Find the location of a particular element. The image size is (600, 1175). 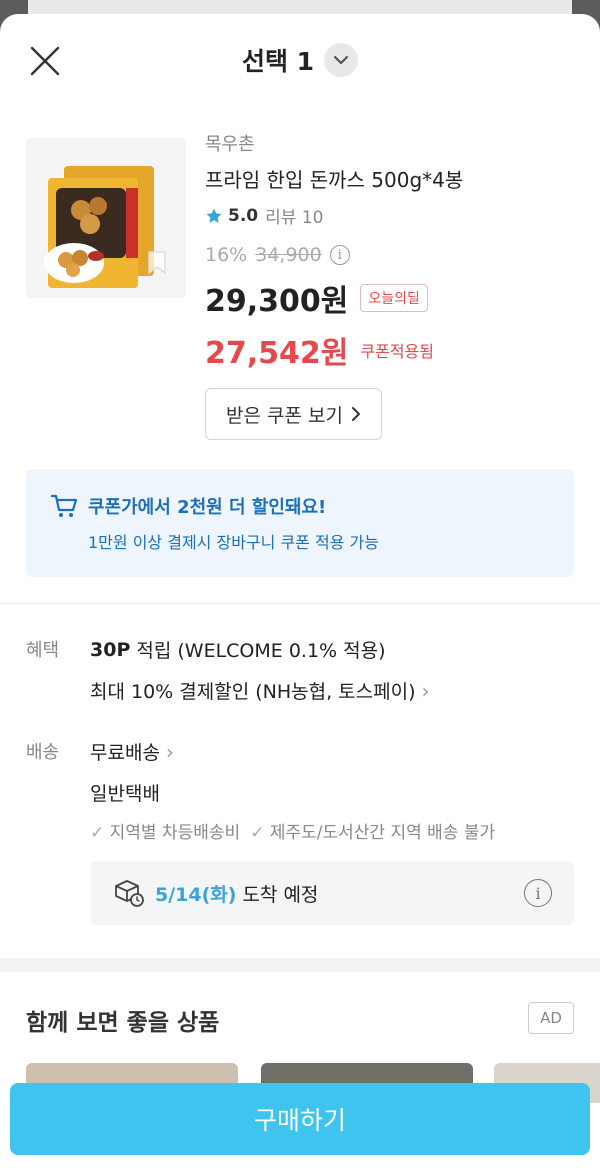

arrival-estimate: 5/14(화) 도착 예정 i is located at coordinates (332, 893).